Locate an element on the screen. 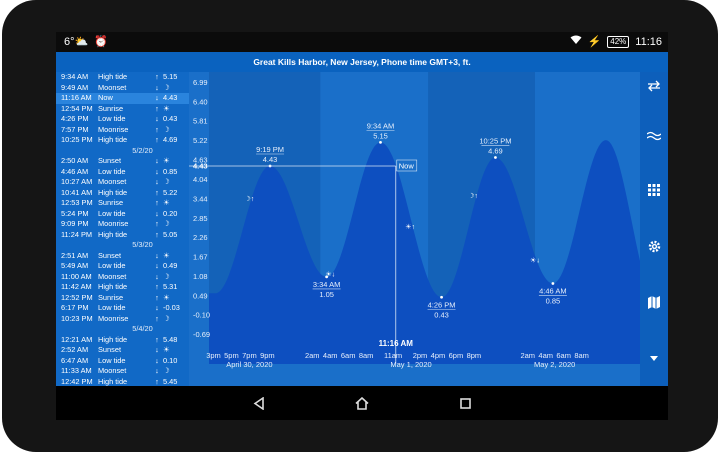 This screenshot has height=462, width=720. event-row: 5:24 PM Low tide ↓ 0.20 is located at coordinates (122, 214).